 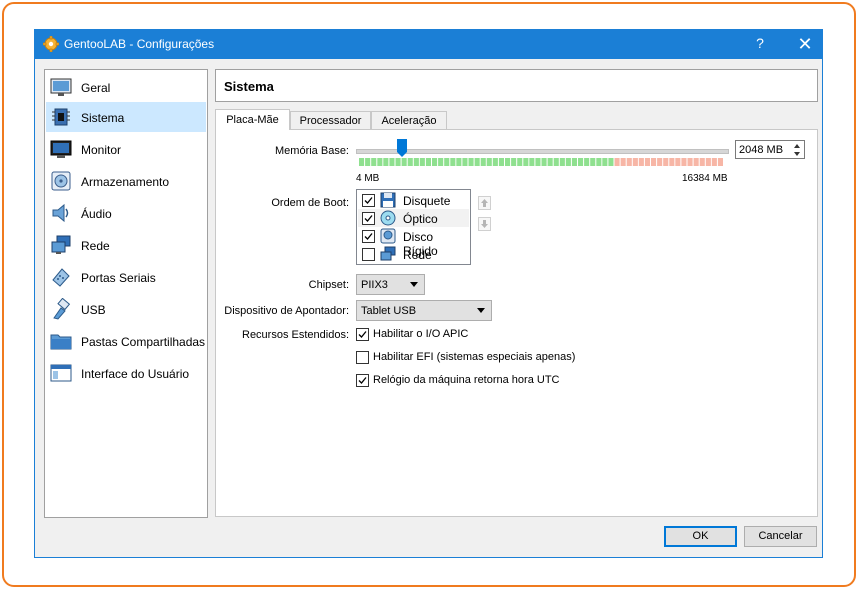 I want to click on sidebar-item-label: Pastas Compartilhadas, so click(x=143, y=342).